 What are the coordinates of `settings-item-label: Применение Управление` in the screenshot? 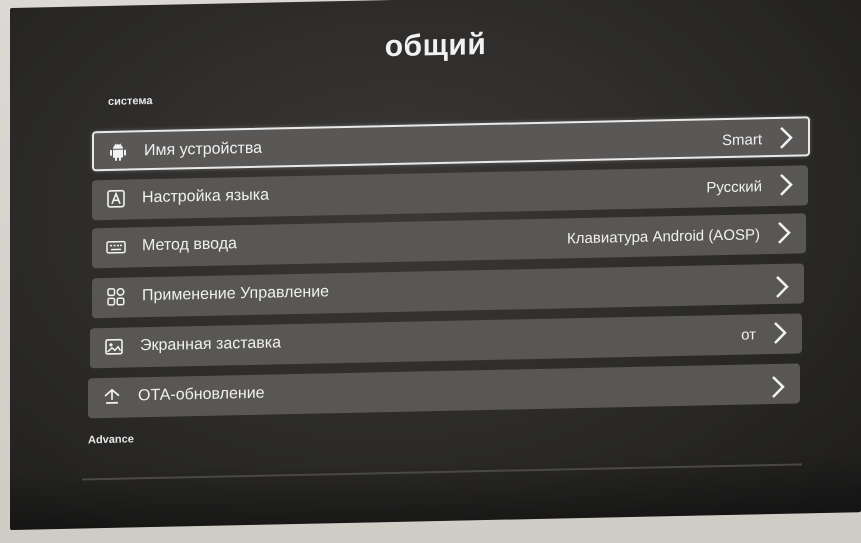 It's located at (236, 294).